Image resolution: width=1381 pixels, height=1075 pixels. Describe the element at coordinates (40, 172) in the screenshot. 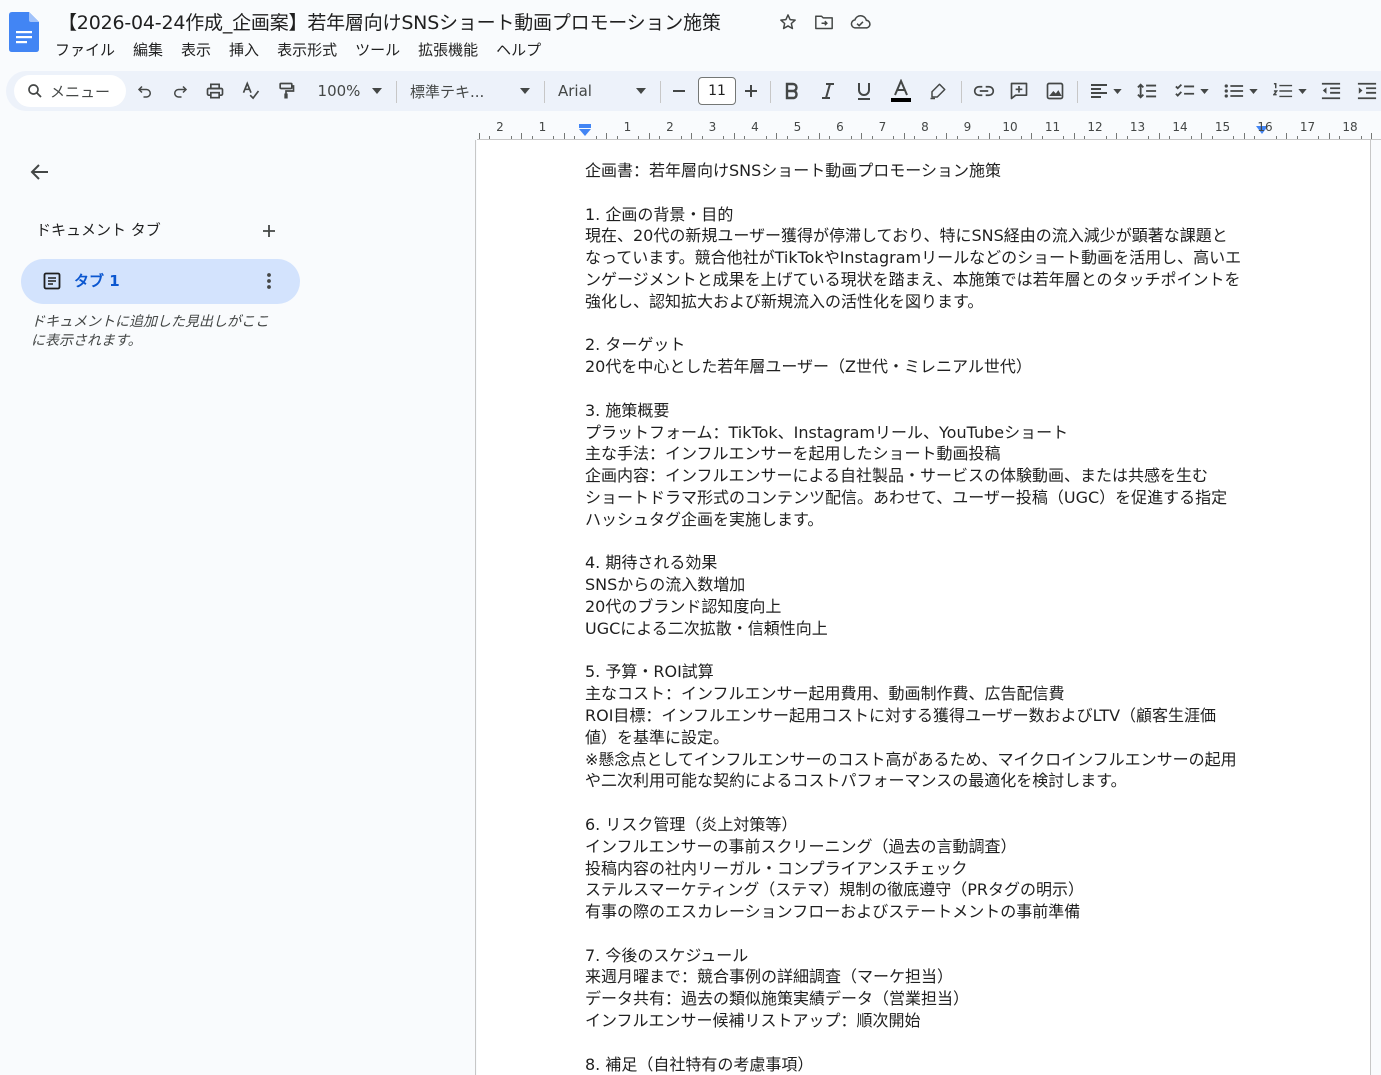

I see `back-arrow-icon` at that location.